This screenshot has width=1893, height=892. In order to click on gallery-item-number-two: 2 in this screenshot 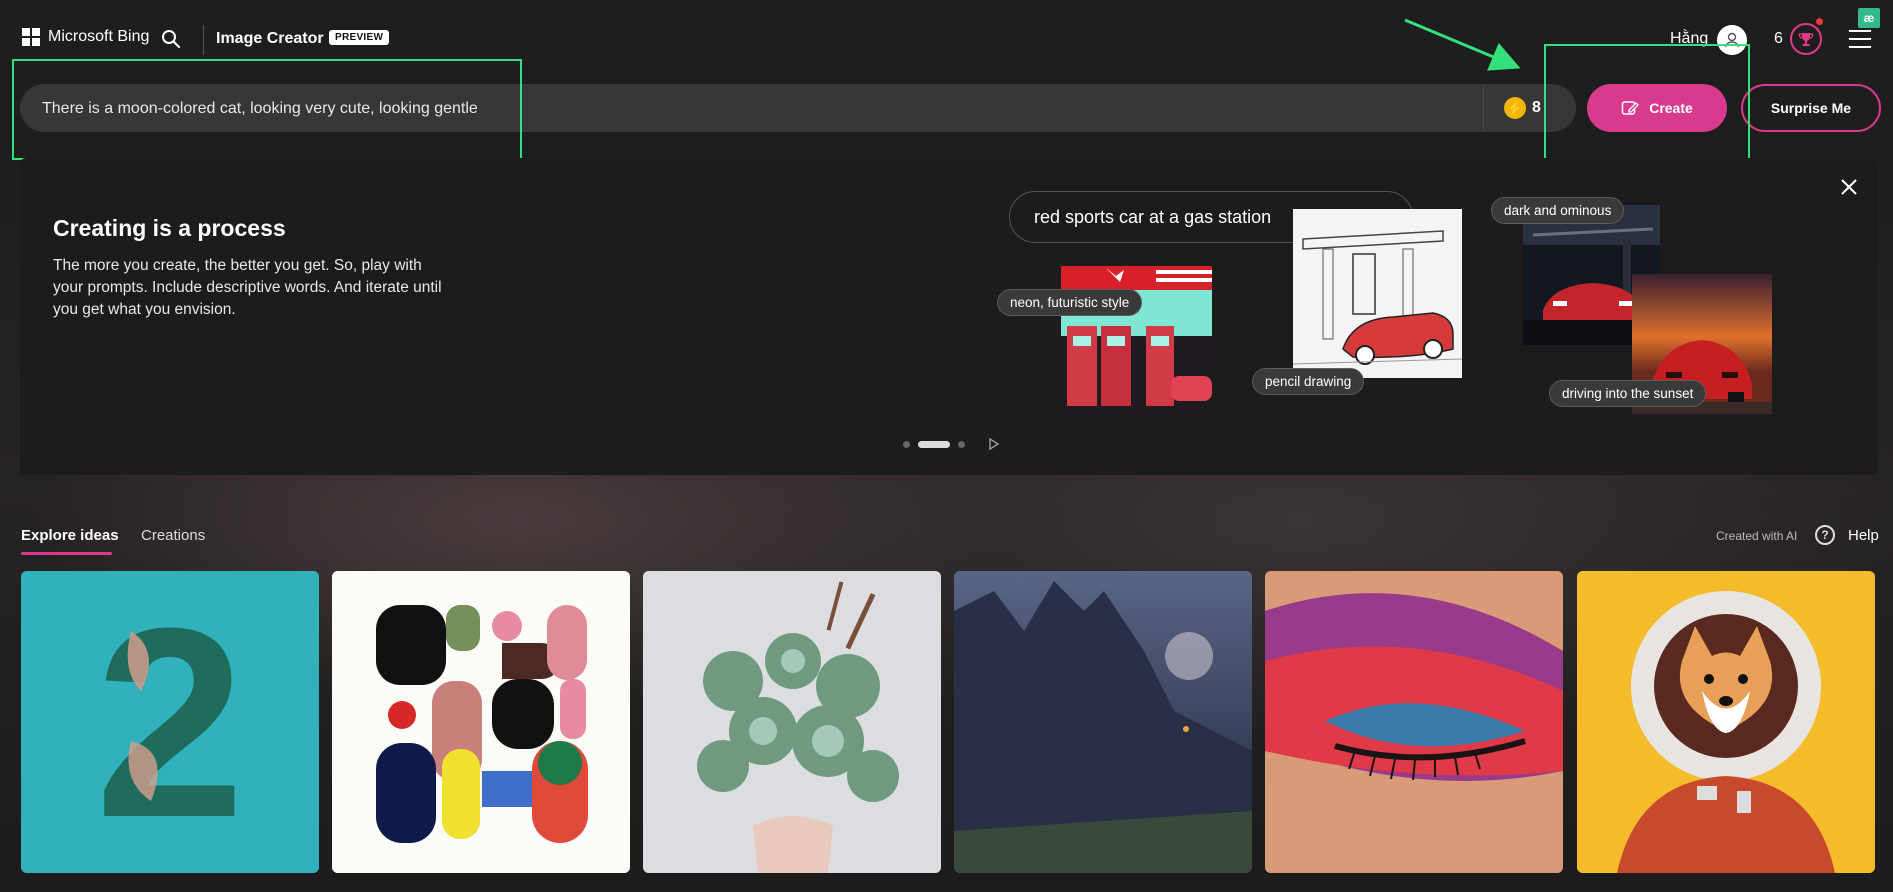, I will do `click(170, 722)`.